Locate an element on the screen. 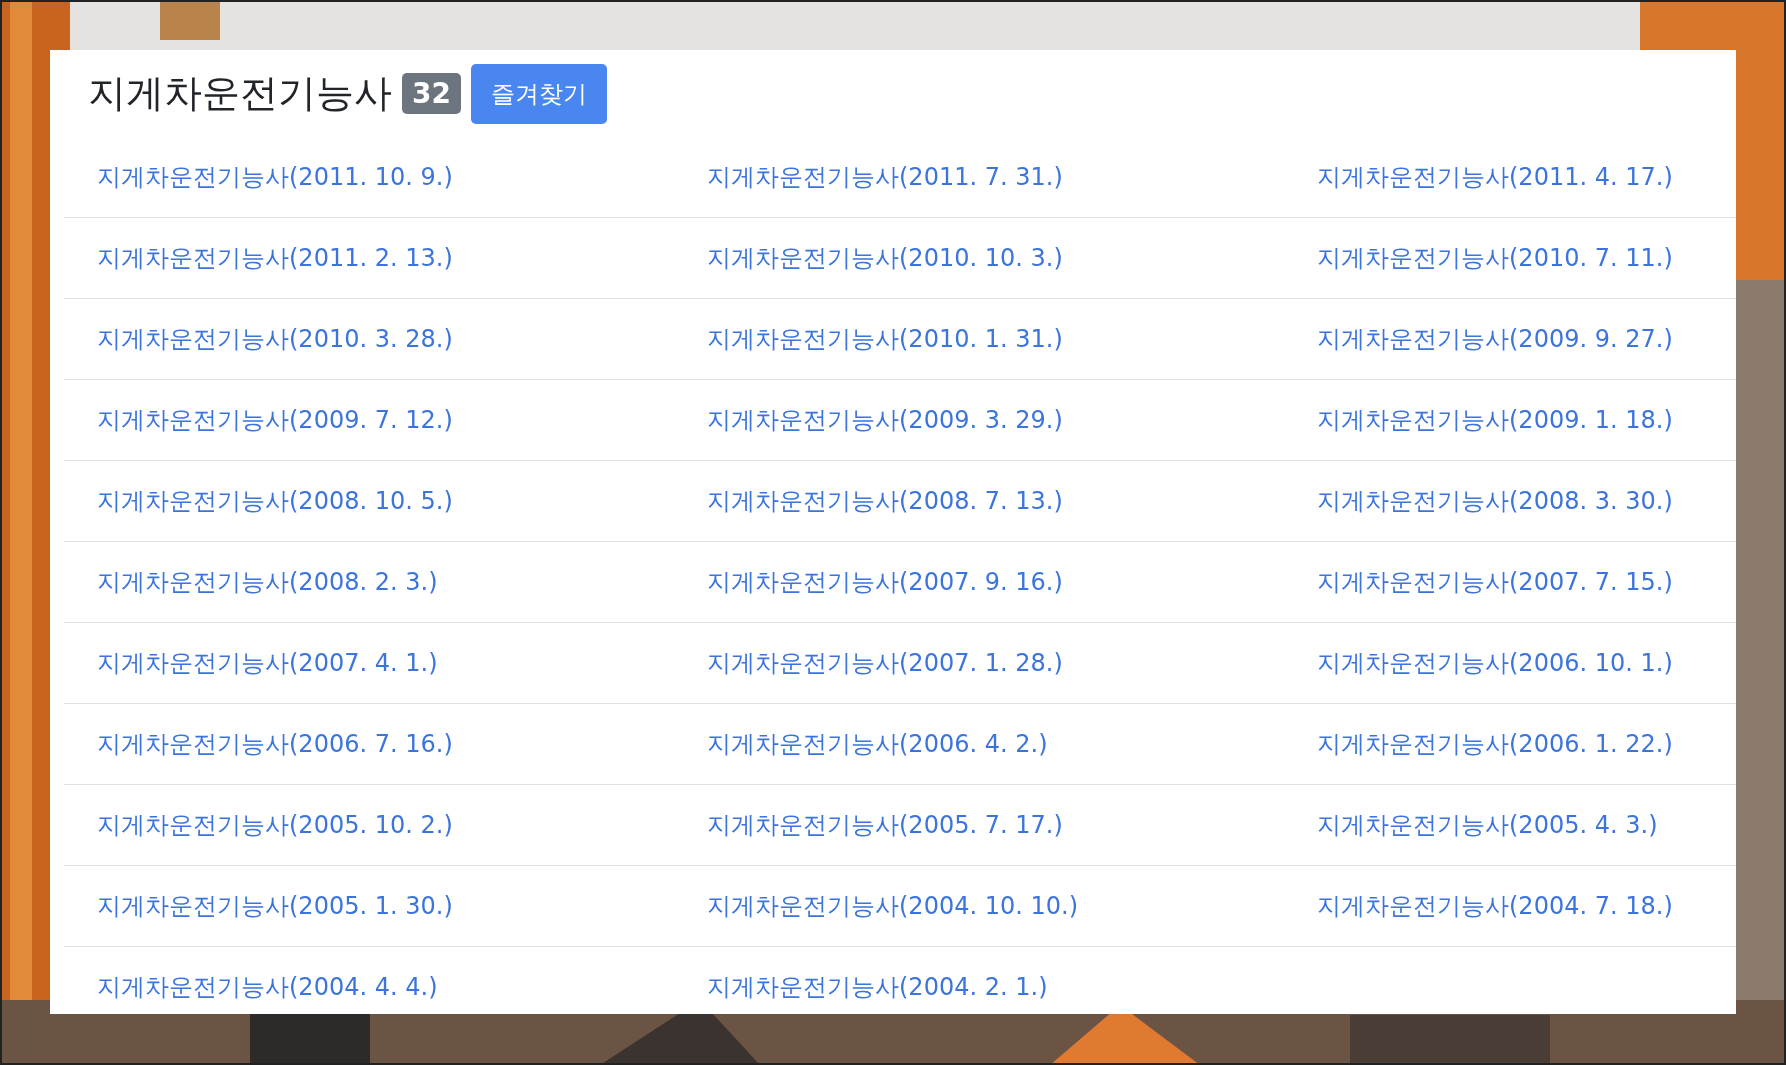 Image resolution: width=1786 pixels, height=1065 pixels. exam-link: 지게차운전기능사(2005. 4. 3.) is located at coordinates (1471, 825).